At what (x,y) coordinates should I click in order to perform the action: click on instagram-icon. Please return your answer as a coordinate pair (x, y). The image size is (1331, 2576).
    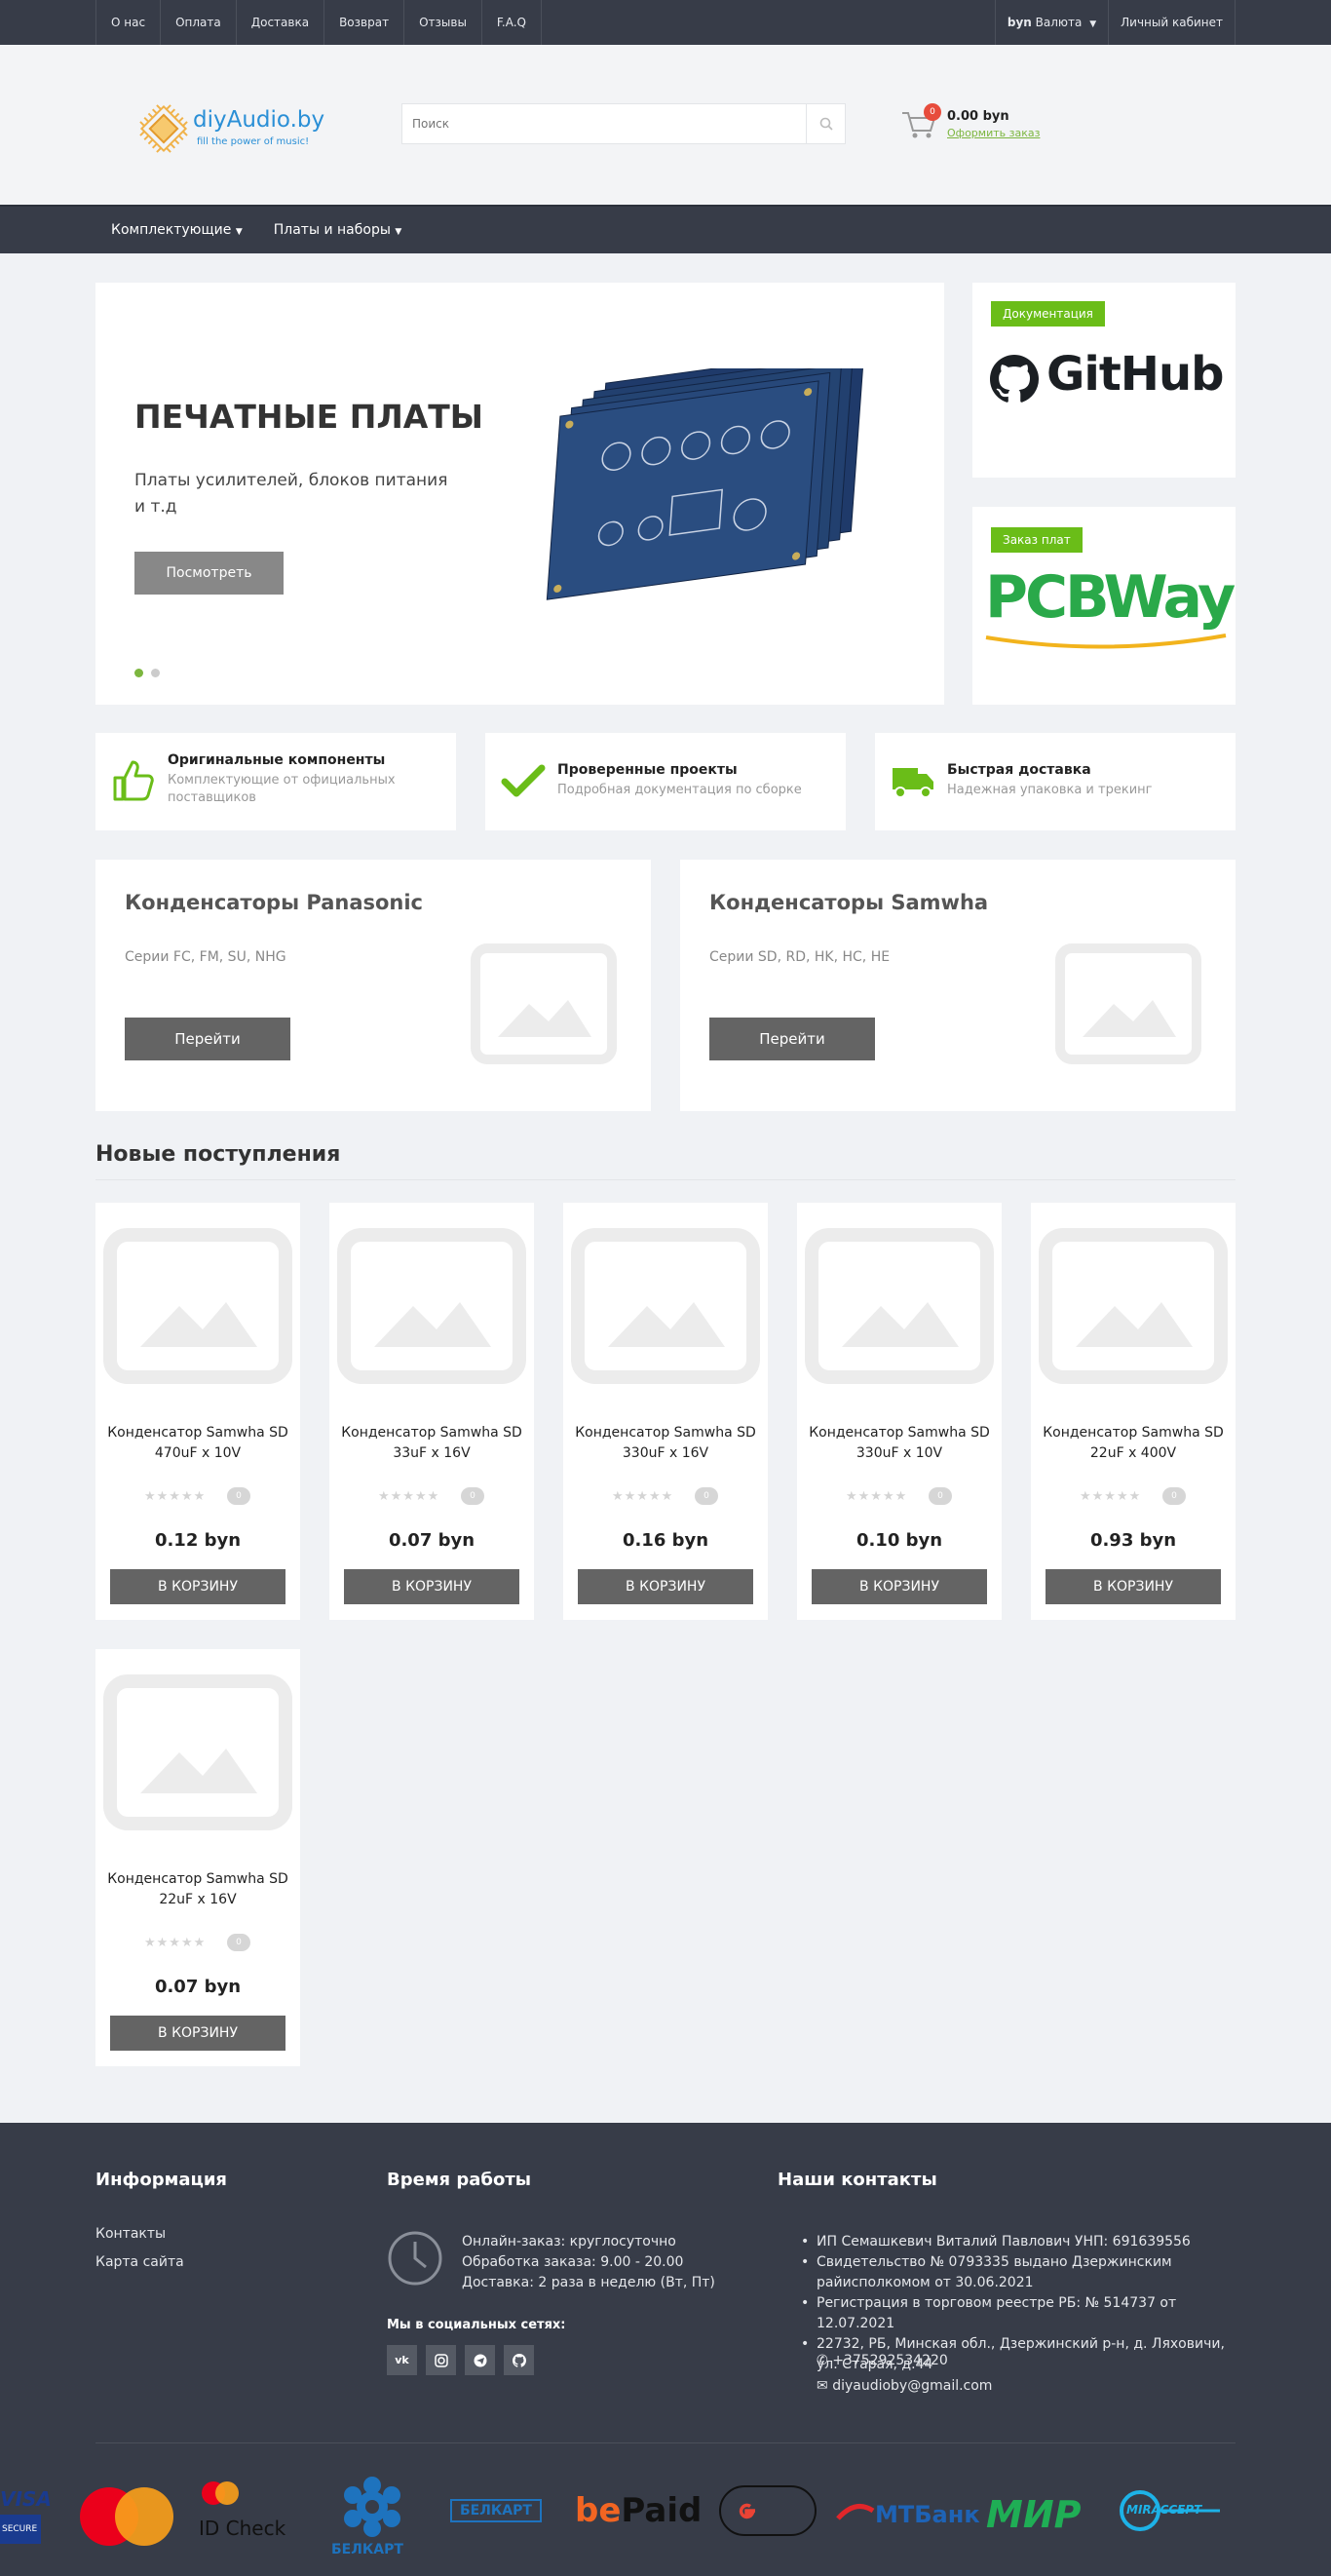
    Looking at the image, I should click on (441, 2360).